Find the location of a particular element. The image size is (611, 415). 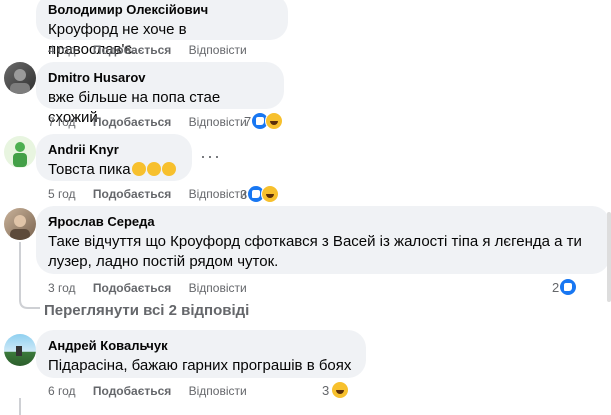

comment-meta: 6 год Подобається Відповісти is located at coordinates (154, 391).